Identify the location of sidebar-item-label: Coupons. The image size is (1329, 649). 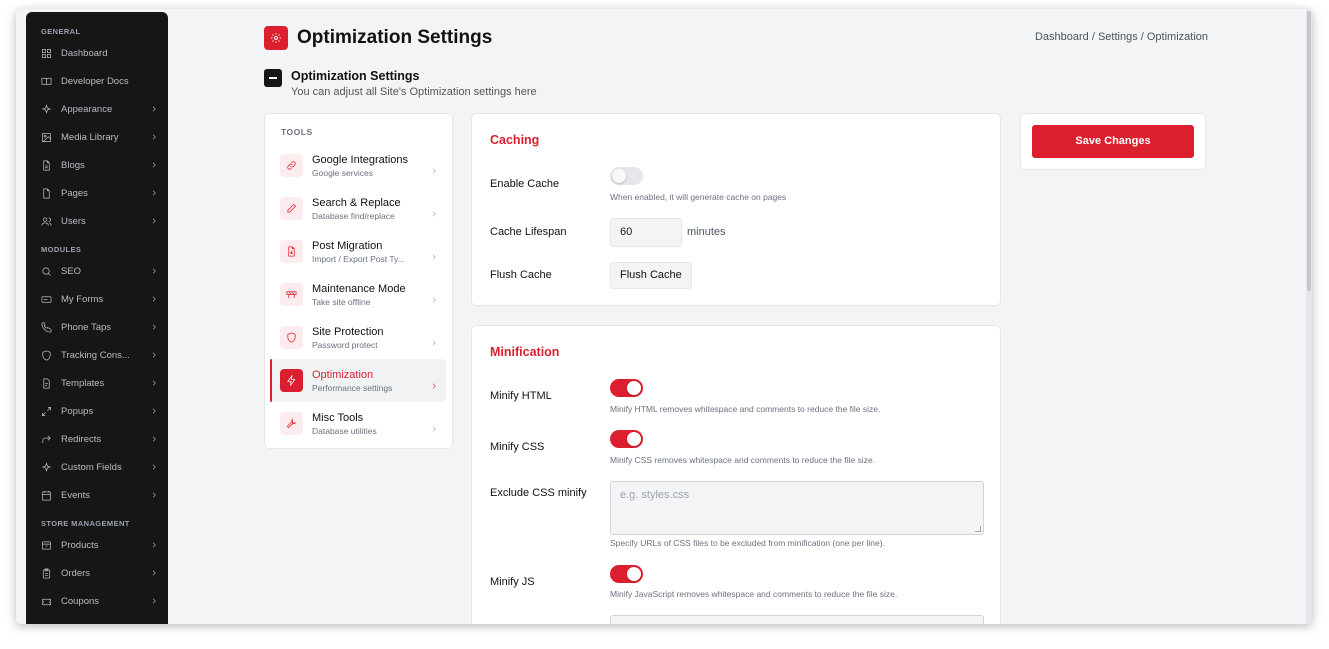
(80, 601).